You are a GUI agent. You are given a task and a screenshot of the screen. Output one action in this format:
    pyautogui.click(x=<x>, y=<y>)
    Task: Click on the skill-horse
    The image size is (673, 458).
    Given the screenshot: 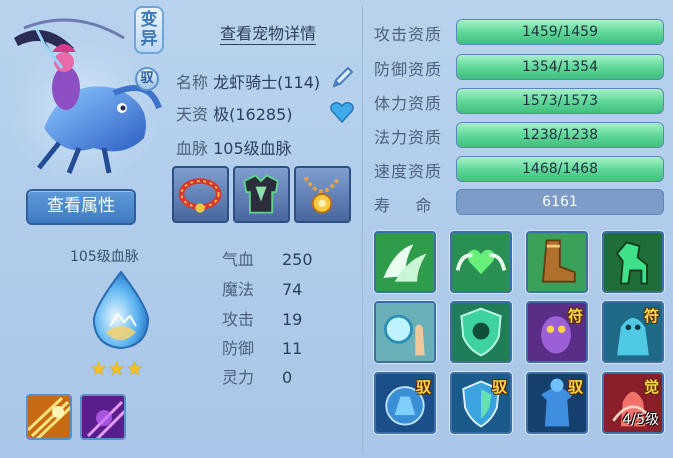 What is the action you would take?
    pyautogui.click(x=633, y=262)
    